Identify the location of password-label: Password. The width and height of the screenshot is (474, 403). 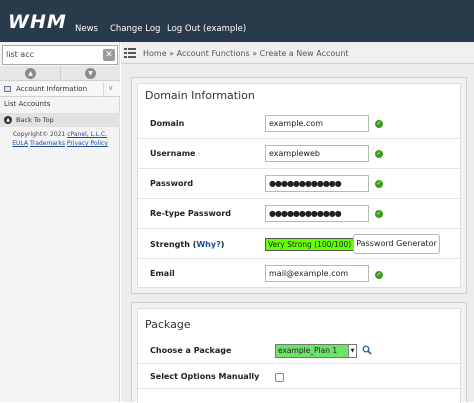
(172, 183).